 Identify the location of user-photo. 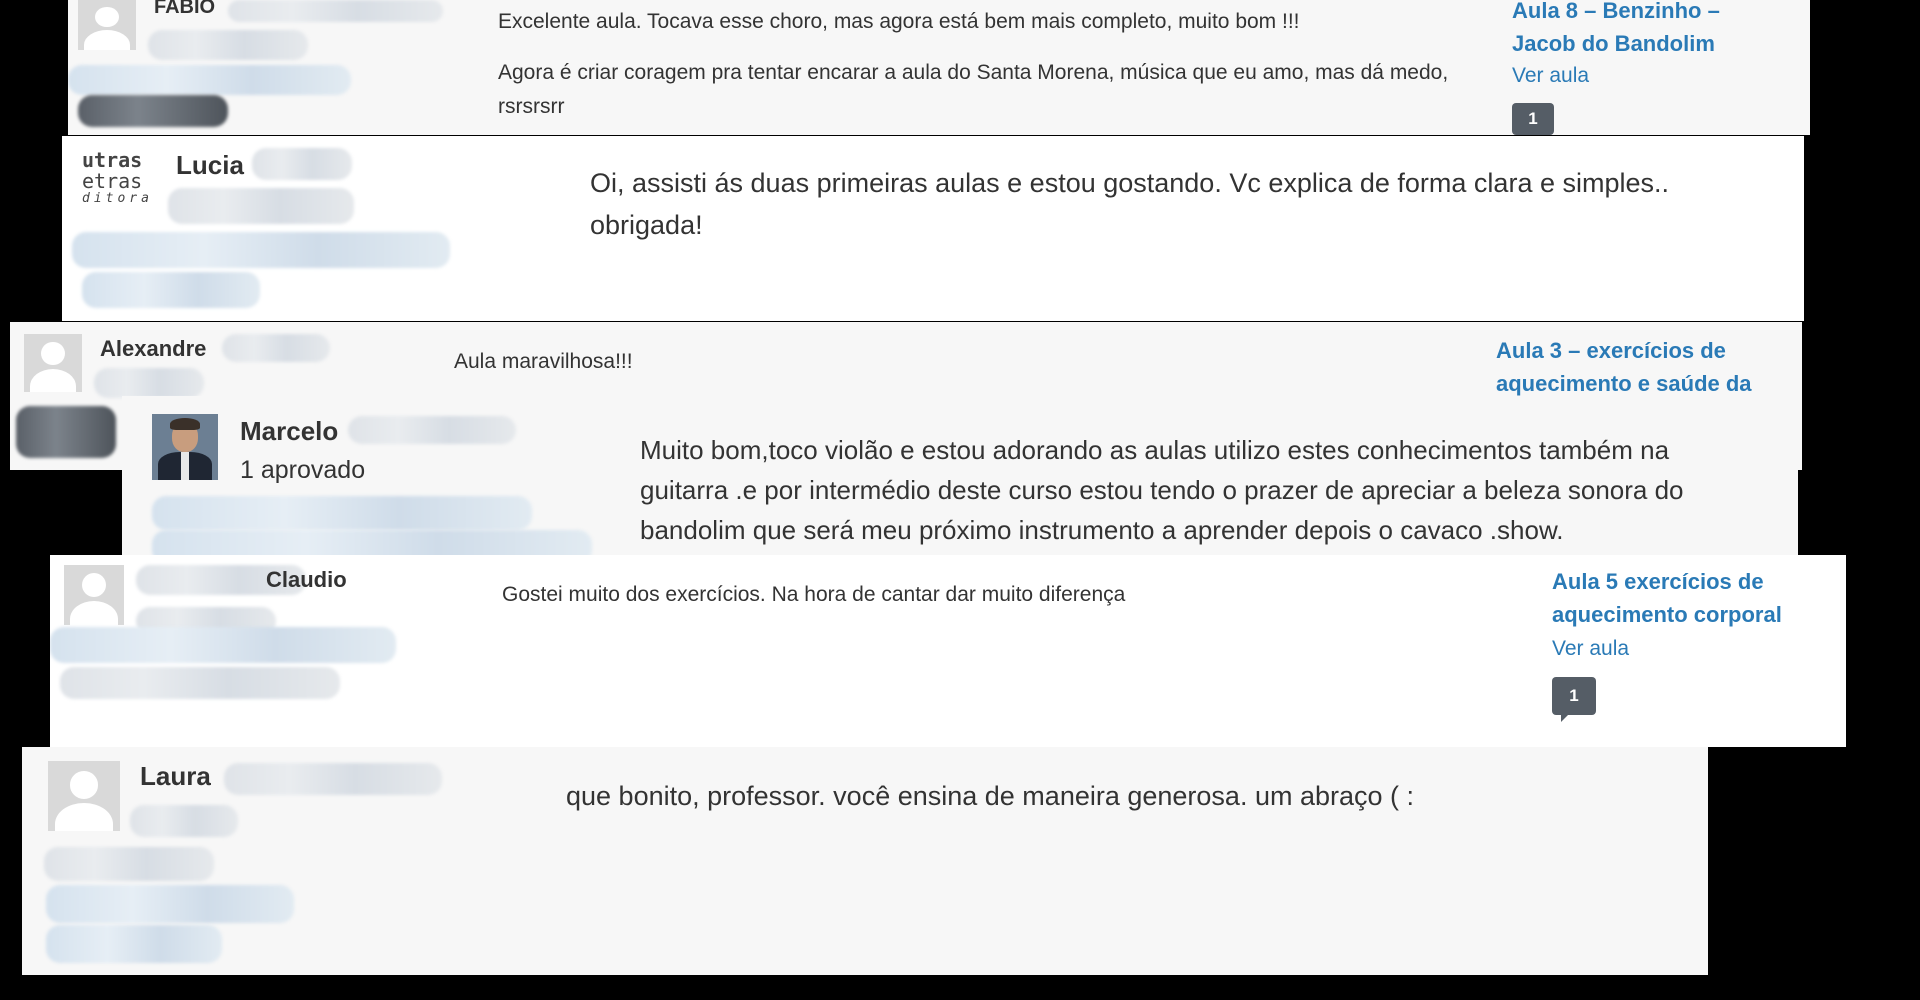
(185, 447).